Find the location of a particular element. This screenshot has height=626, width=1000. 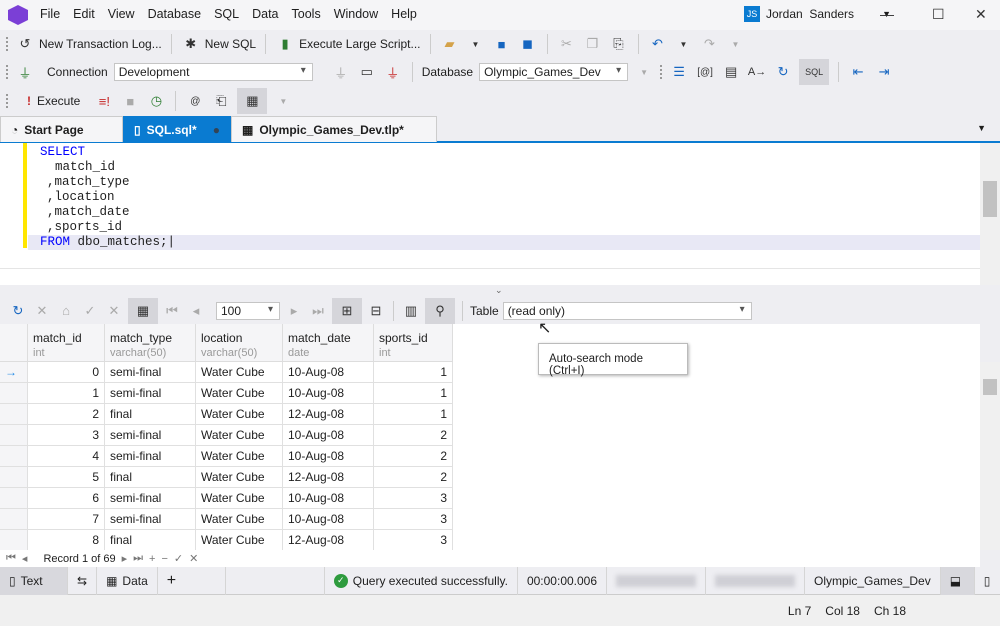

column-header-match_id: match_id int is located at coordinates (66, 343).